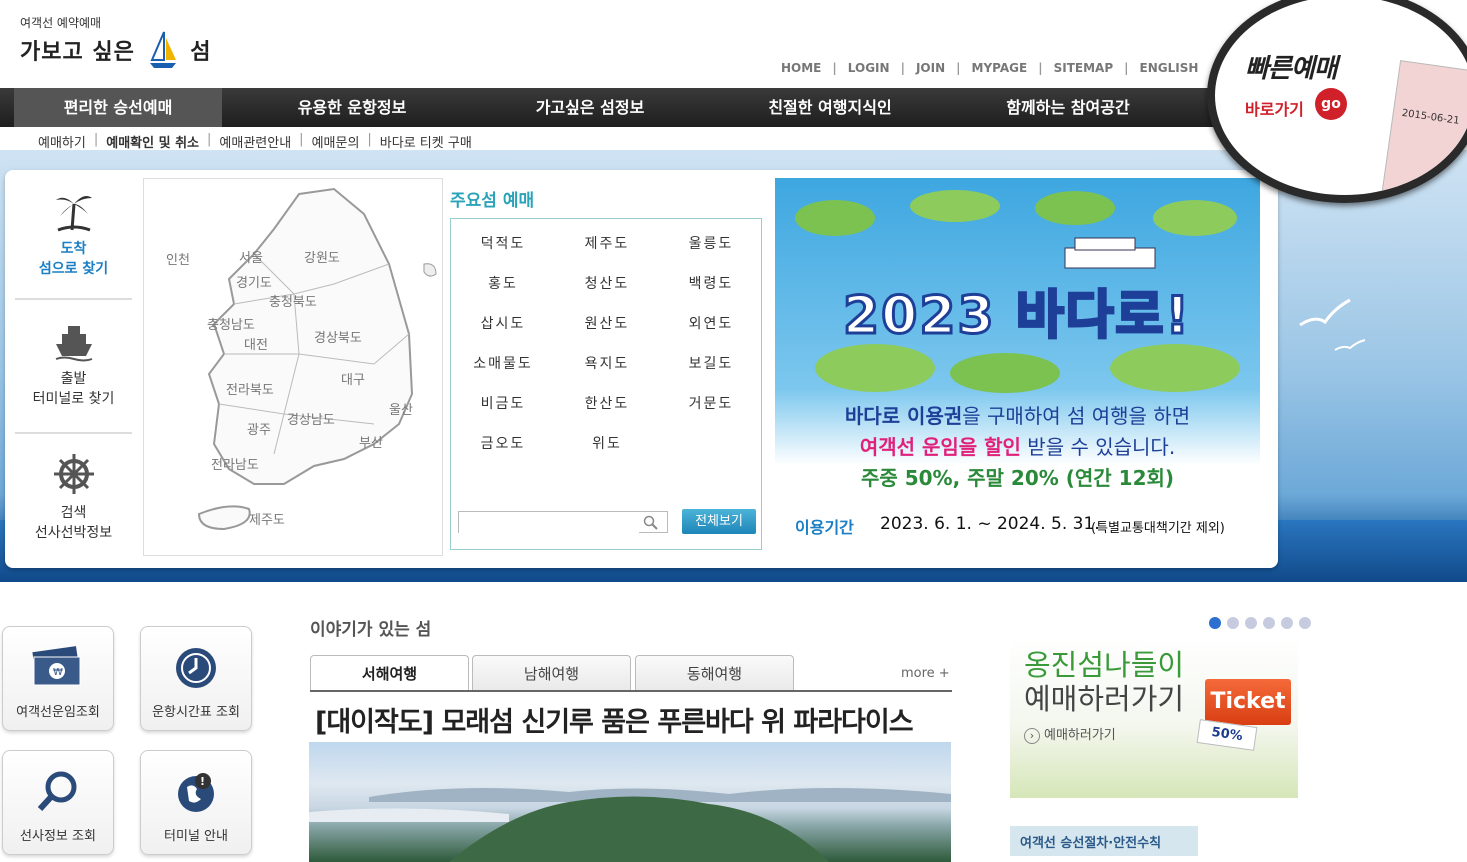  Describe the element at coordinates (714, 673) in the screenshot. I see `tab-east-sea: 동해여행` at that location.